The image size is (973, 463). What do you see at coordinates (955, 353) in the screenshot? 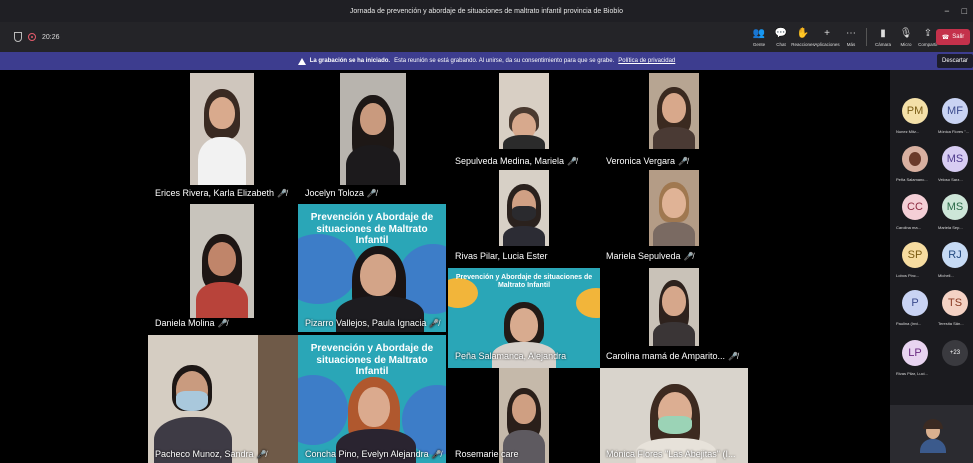
I see `more-participants-button: +23` at bounding box center [955, 353].